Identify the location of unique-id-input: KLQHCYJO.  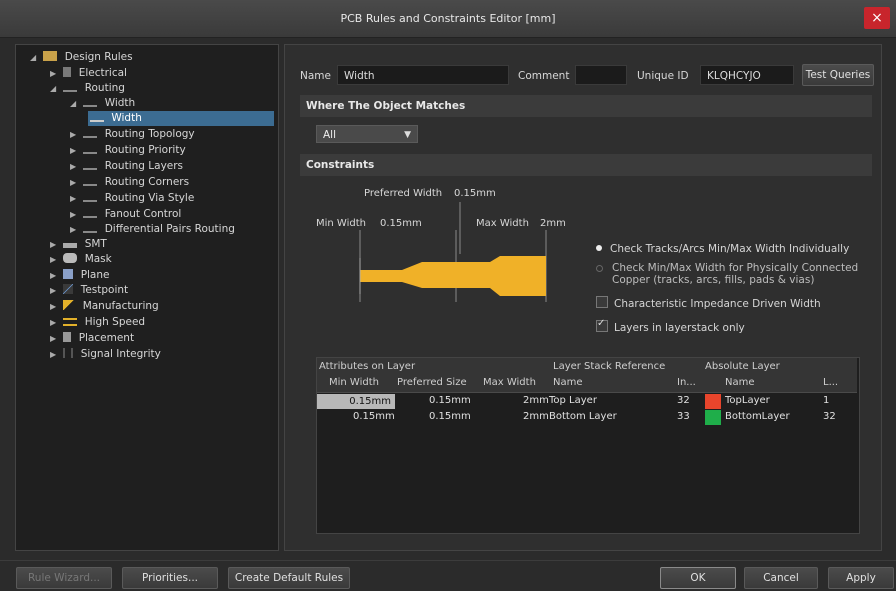
(747, 75).